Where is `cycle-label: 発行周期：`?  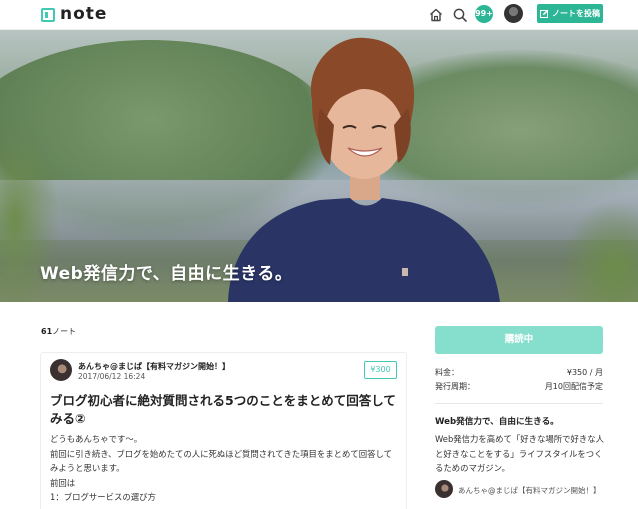 cycle-label: 発行周期： is located at coordinates (455, 386).